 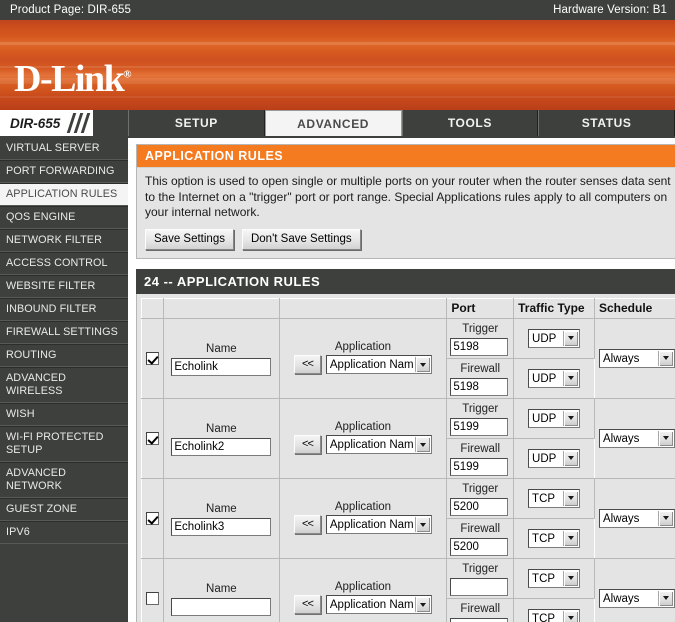 I want to click on nav-tab-advanced: ADVANCED, so click(x=333, y=123).